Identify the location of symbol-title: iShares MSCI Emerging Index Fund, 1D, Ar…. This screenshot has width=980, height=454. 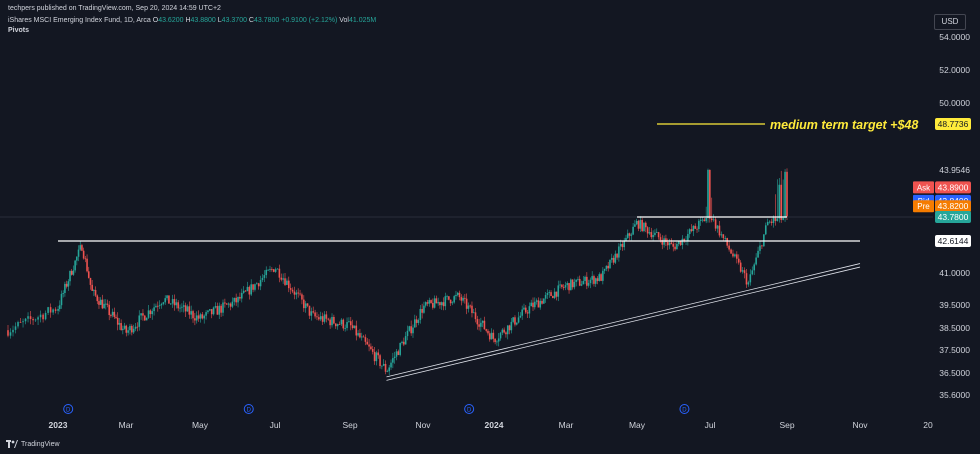
(79, 20).